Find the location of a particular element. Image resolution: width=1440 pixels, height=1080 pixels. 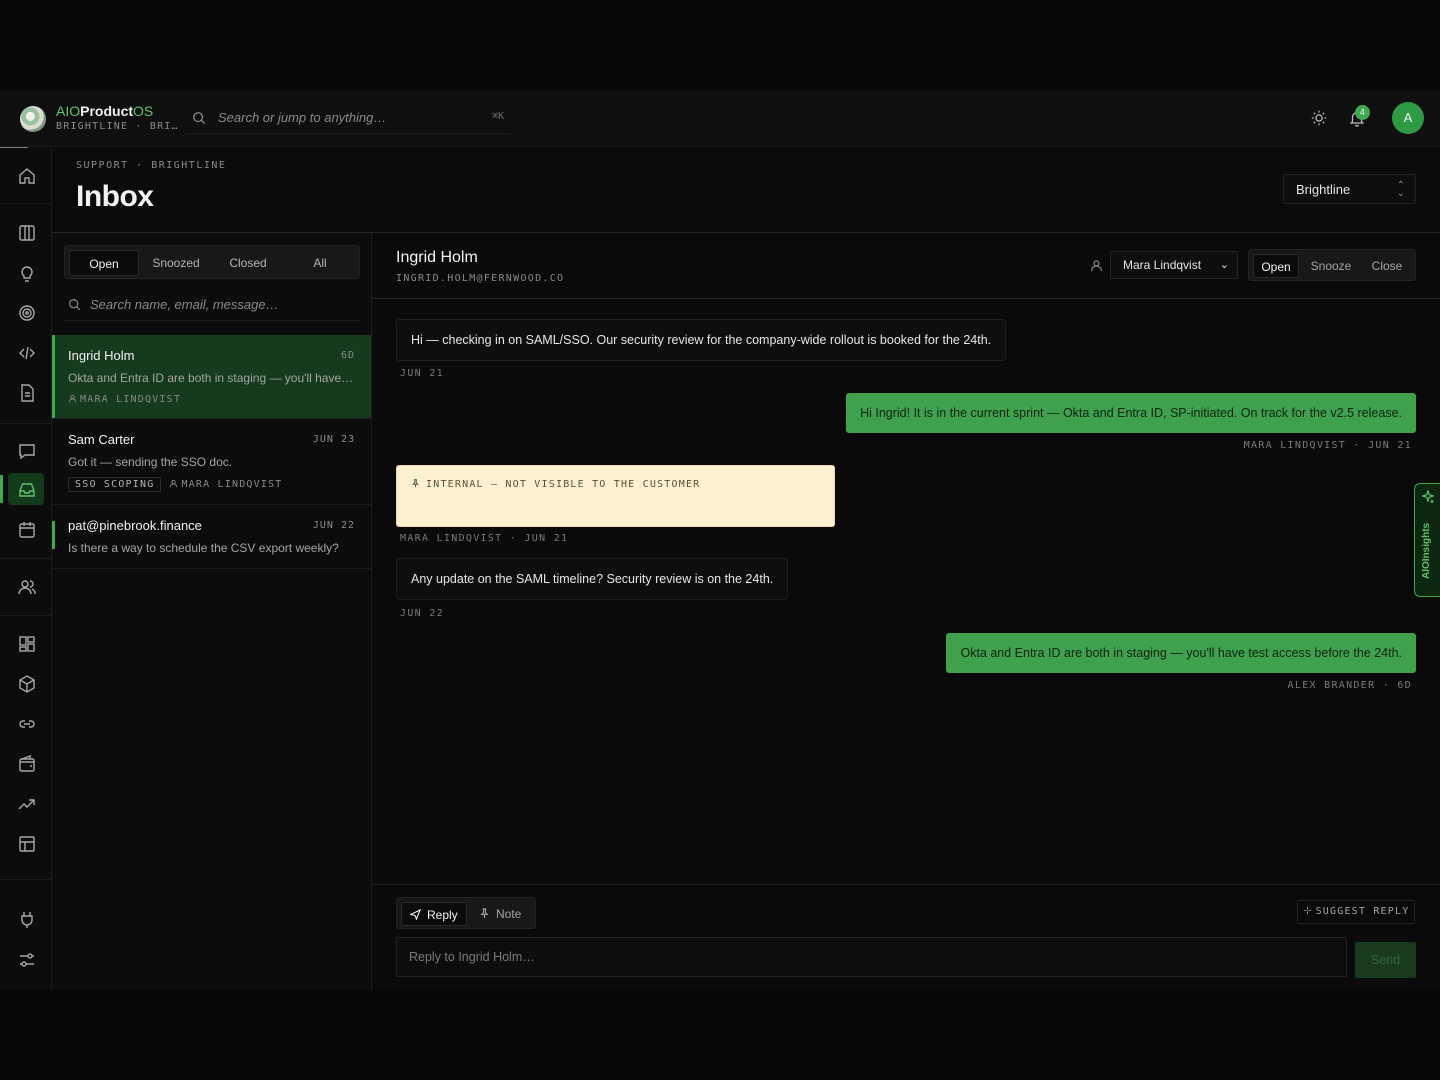

app-logo-icon is located at coordinates (33, 119).